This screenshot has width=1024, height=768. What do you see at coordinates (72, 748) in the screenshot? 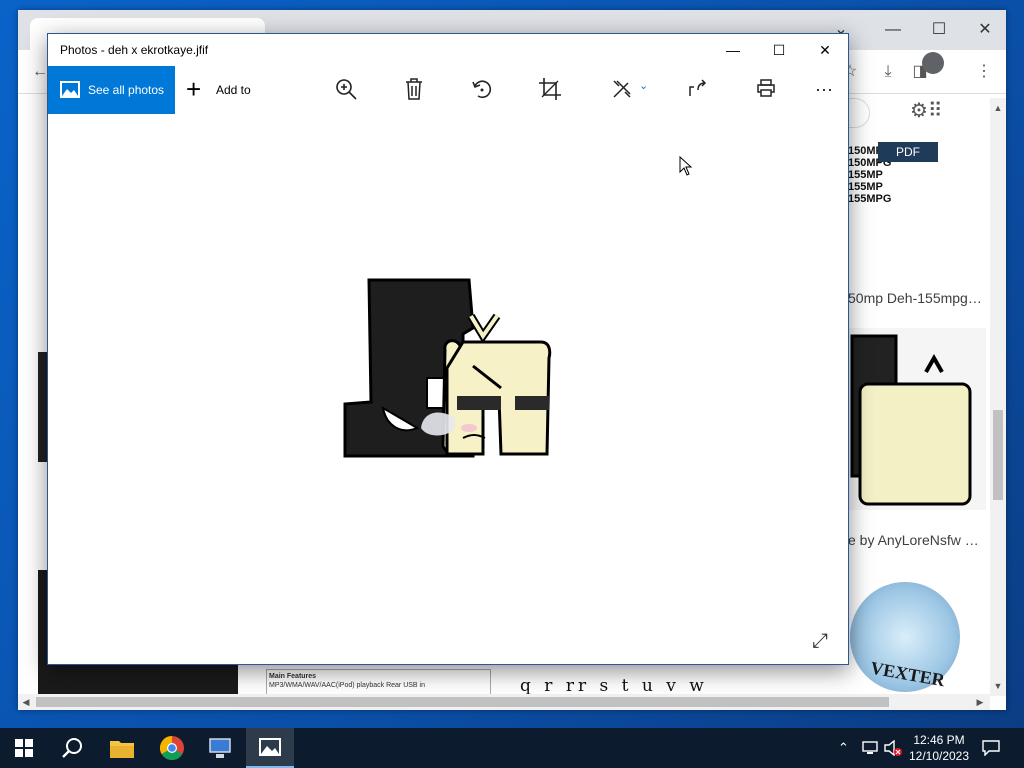
I see `search-icon` at bounding box center [72, 748].